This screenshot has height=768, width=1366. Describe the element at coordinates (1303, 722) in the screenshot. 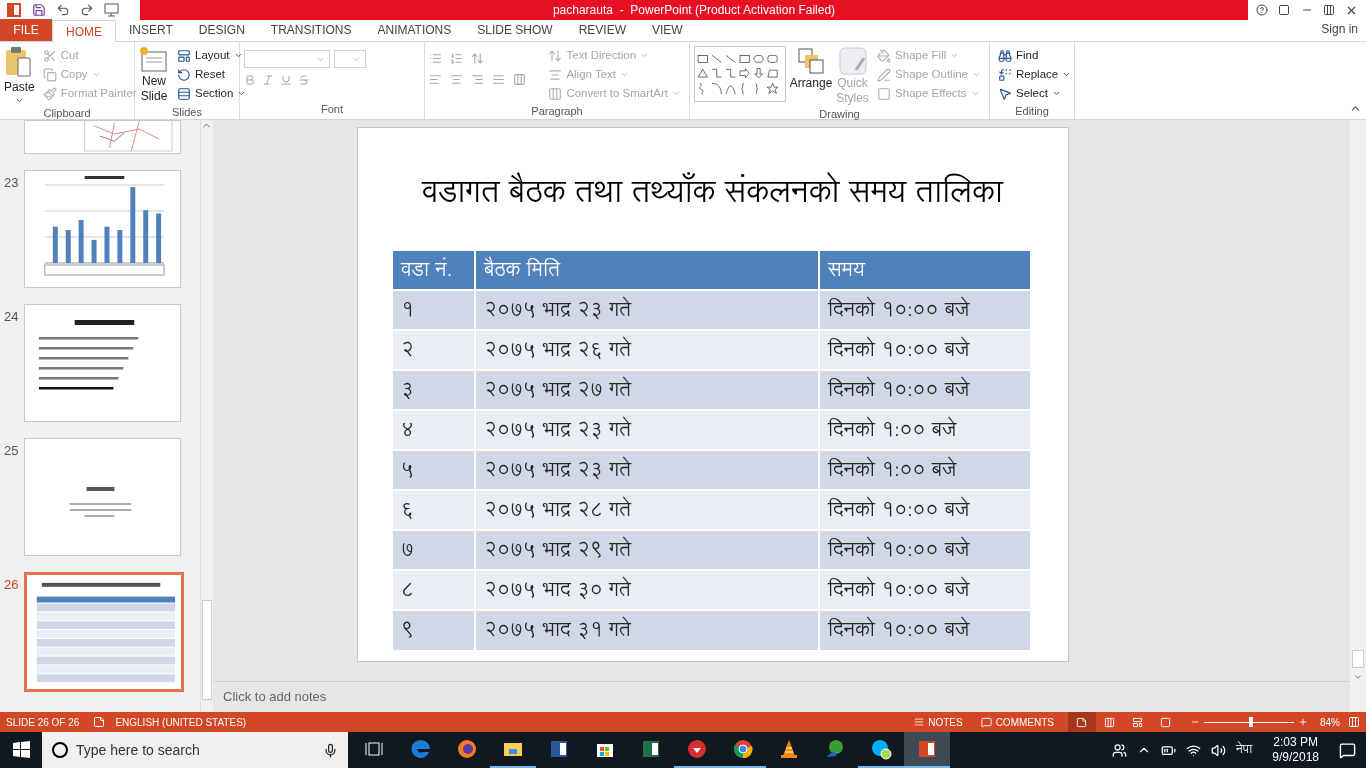

I see `zoom-in-icon` at that location.